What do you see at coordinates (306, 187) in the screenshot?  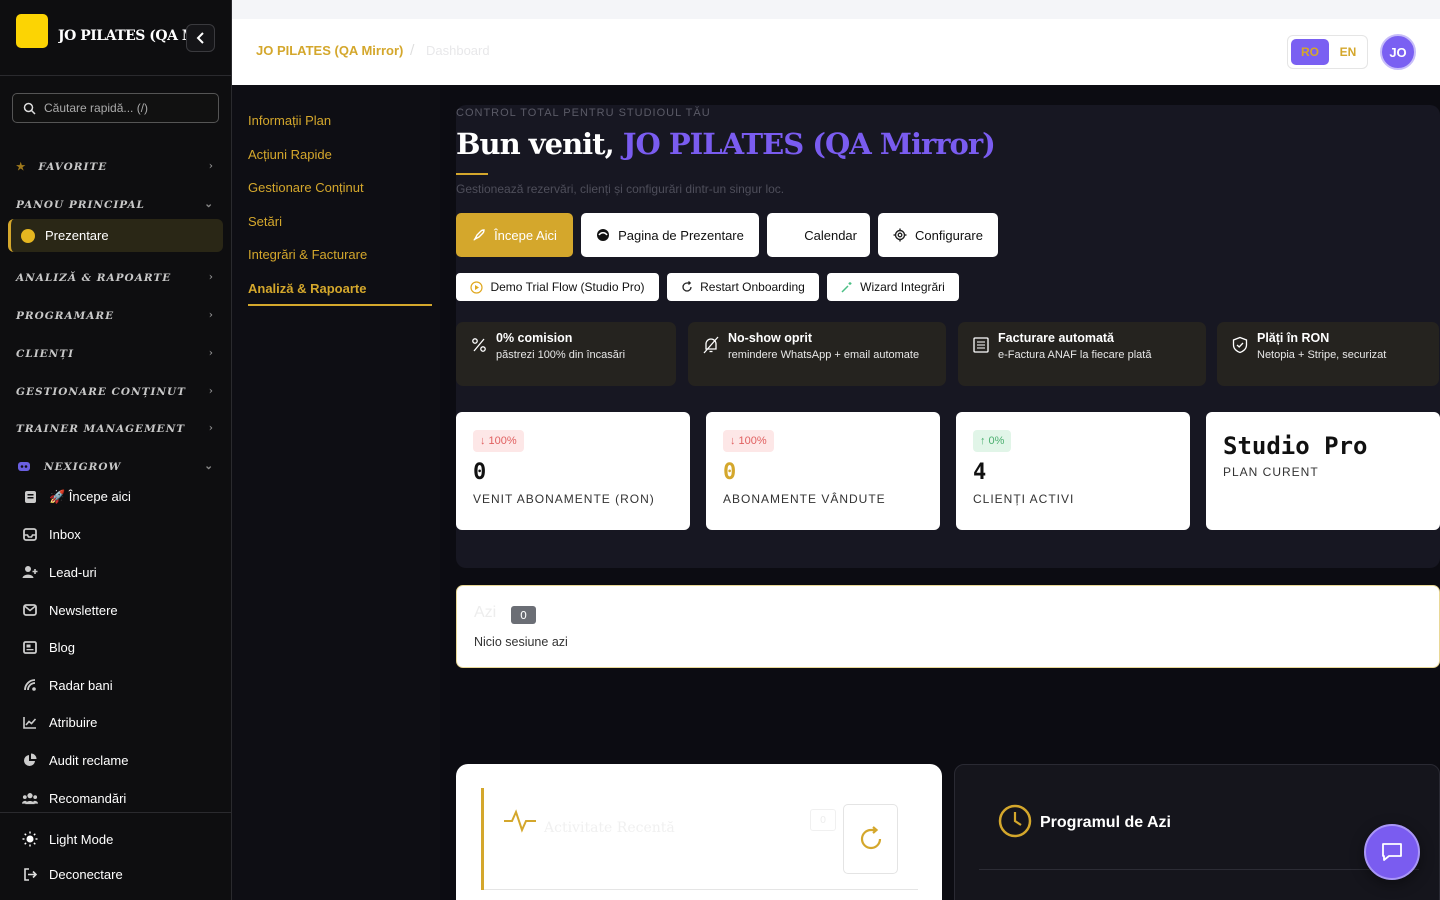 I see `subnav-gestionare-continut: Gestionare Conținut` at bounding box center [306, 187].